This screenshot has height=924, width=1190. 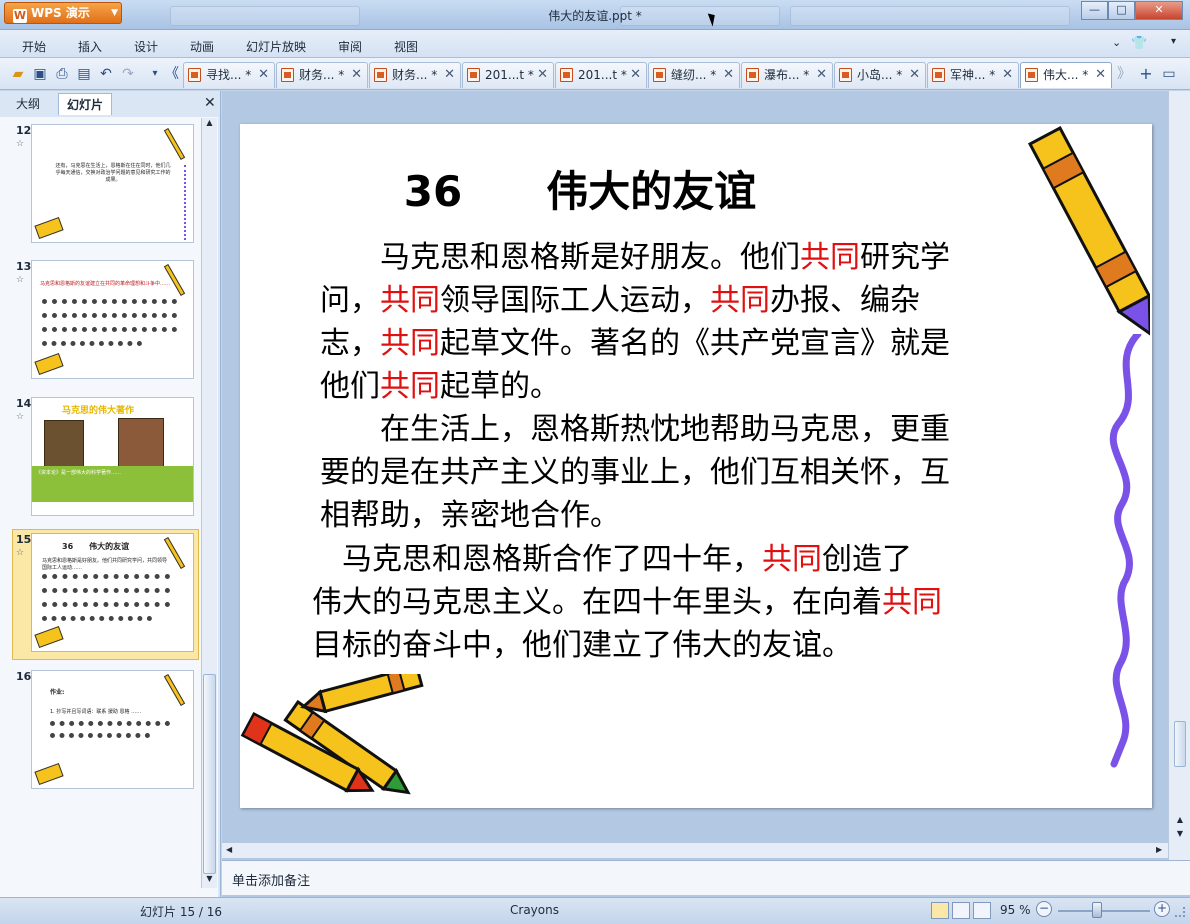 I want to click on editor-horizontal-scrollbar: ◀ ▶, so click(x=695, y=850).